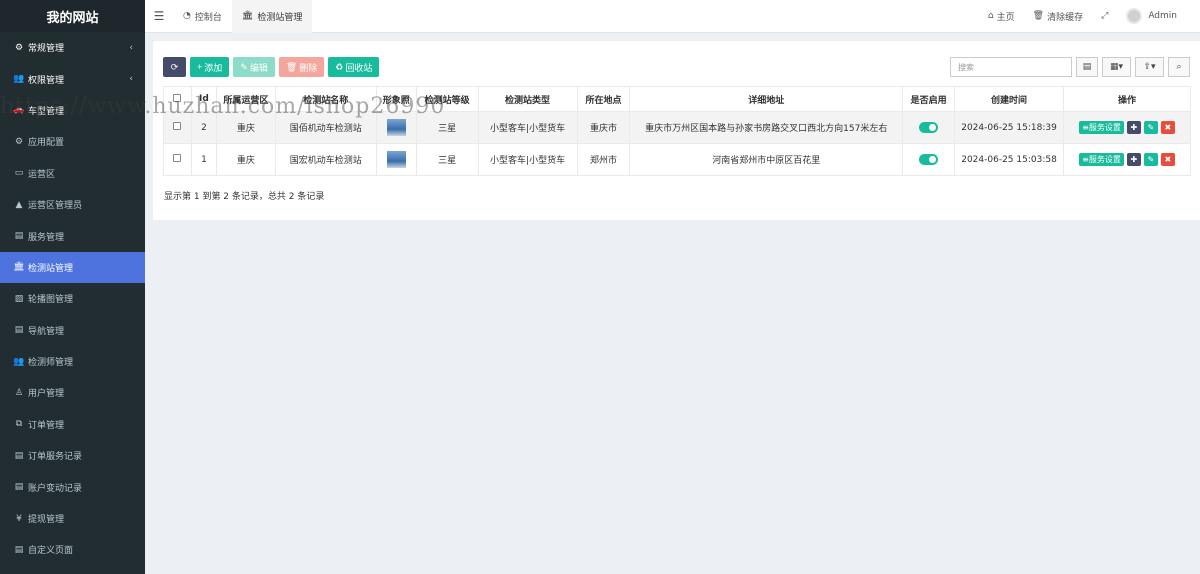 This screenshot has width=1200, height=574. Describe the element at coordinates (325, 159) in the screenshot. I see `cell-name: 国宏机动车检测站` at that location.